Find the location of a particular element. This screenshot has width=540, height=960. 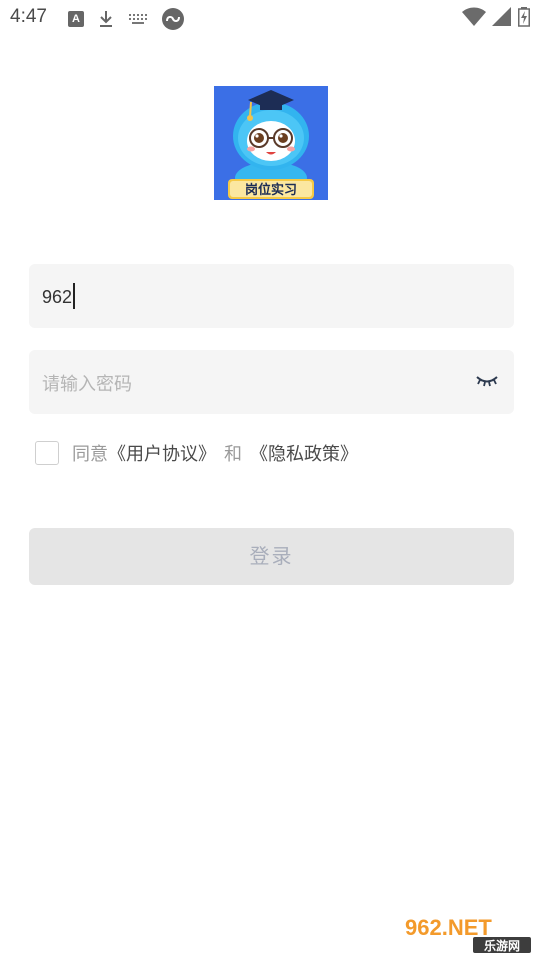

font-a-icon: A is located at coordinates (76, 19).